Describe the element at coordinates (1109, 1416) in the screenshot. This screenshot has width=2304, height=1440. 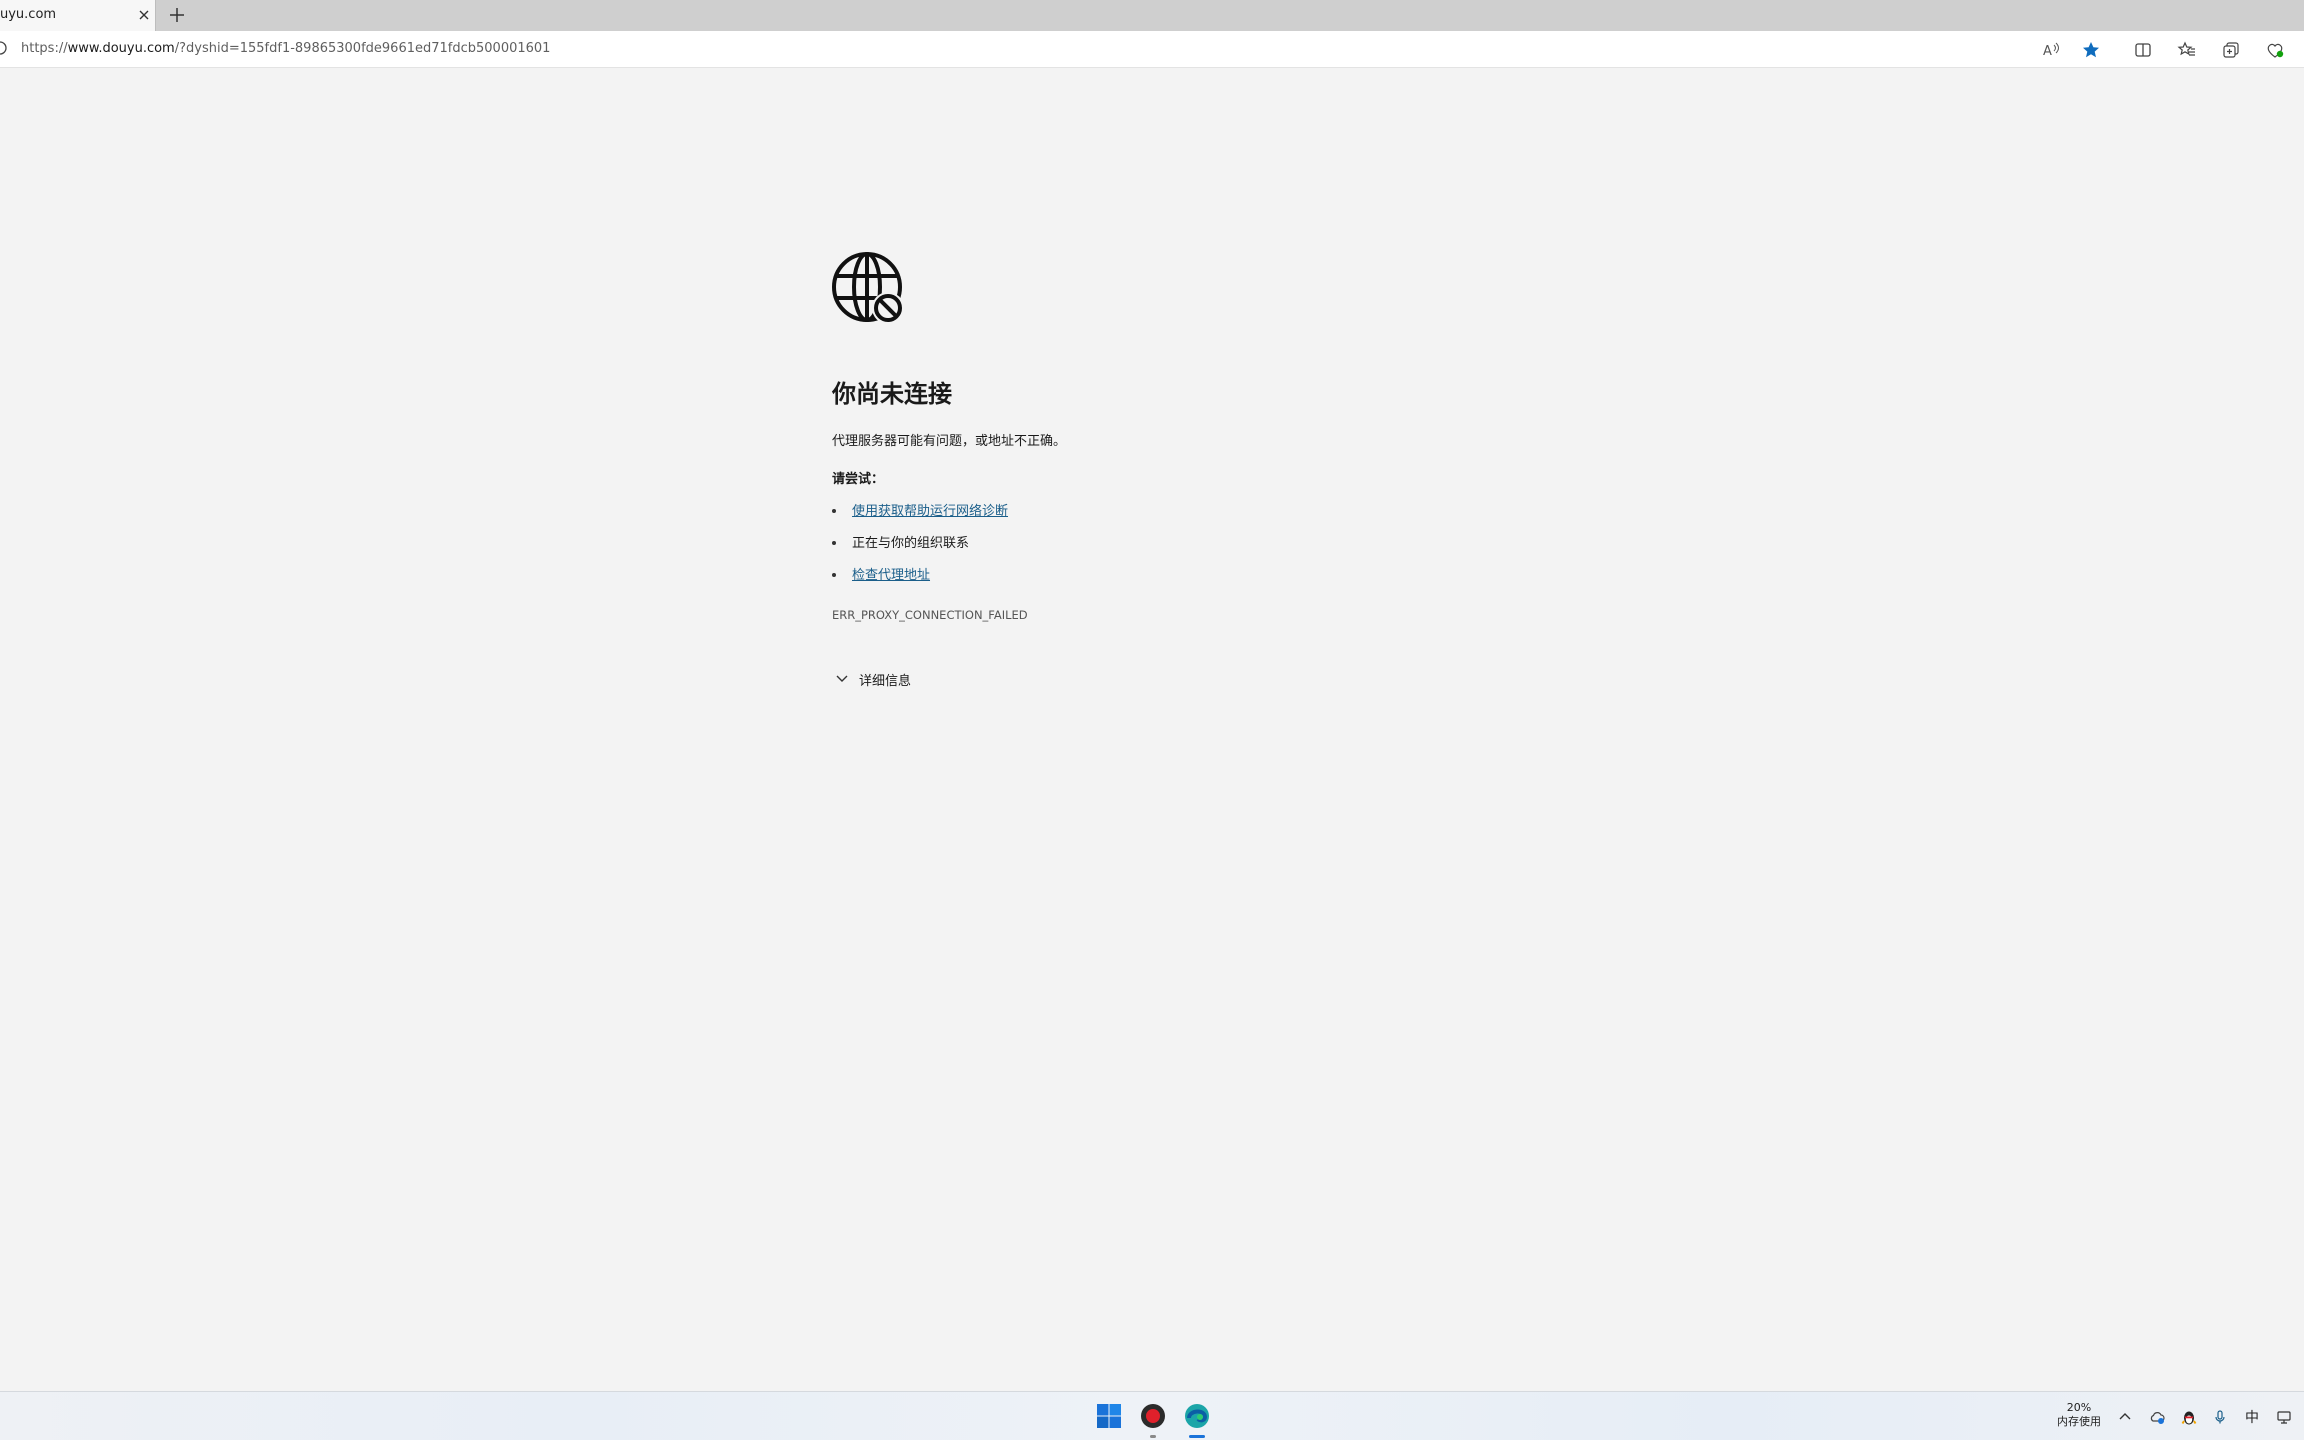
I see `windows-start-icon` at that location.